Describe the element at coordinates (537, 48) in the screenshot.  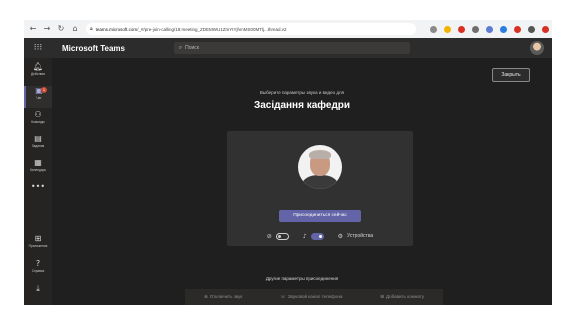
I see `avatar` at that location.